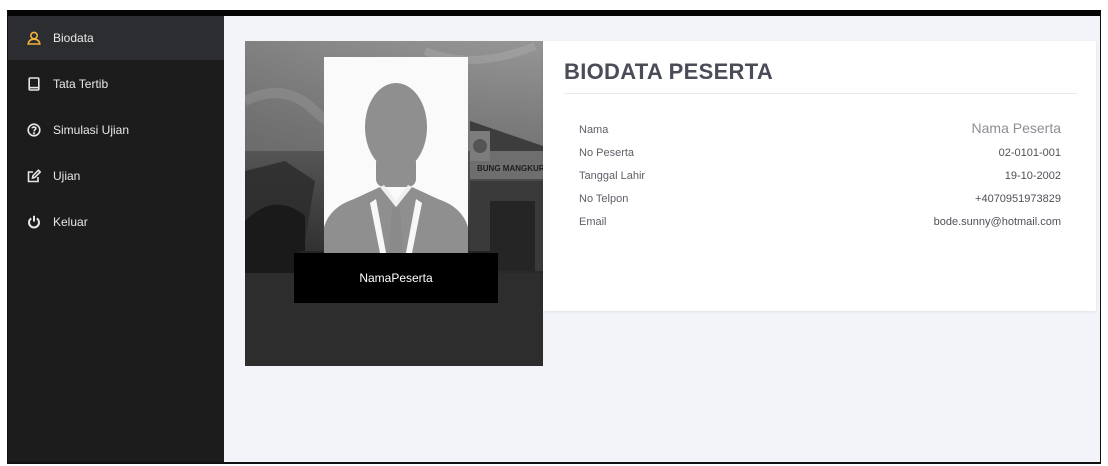 This screenshot has height=466, width=1108. Describe the element at coordinates (34, 84) in the screenshot. I see `tablet-icon` at that location.